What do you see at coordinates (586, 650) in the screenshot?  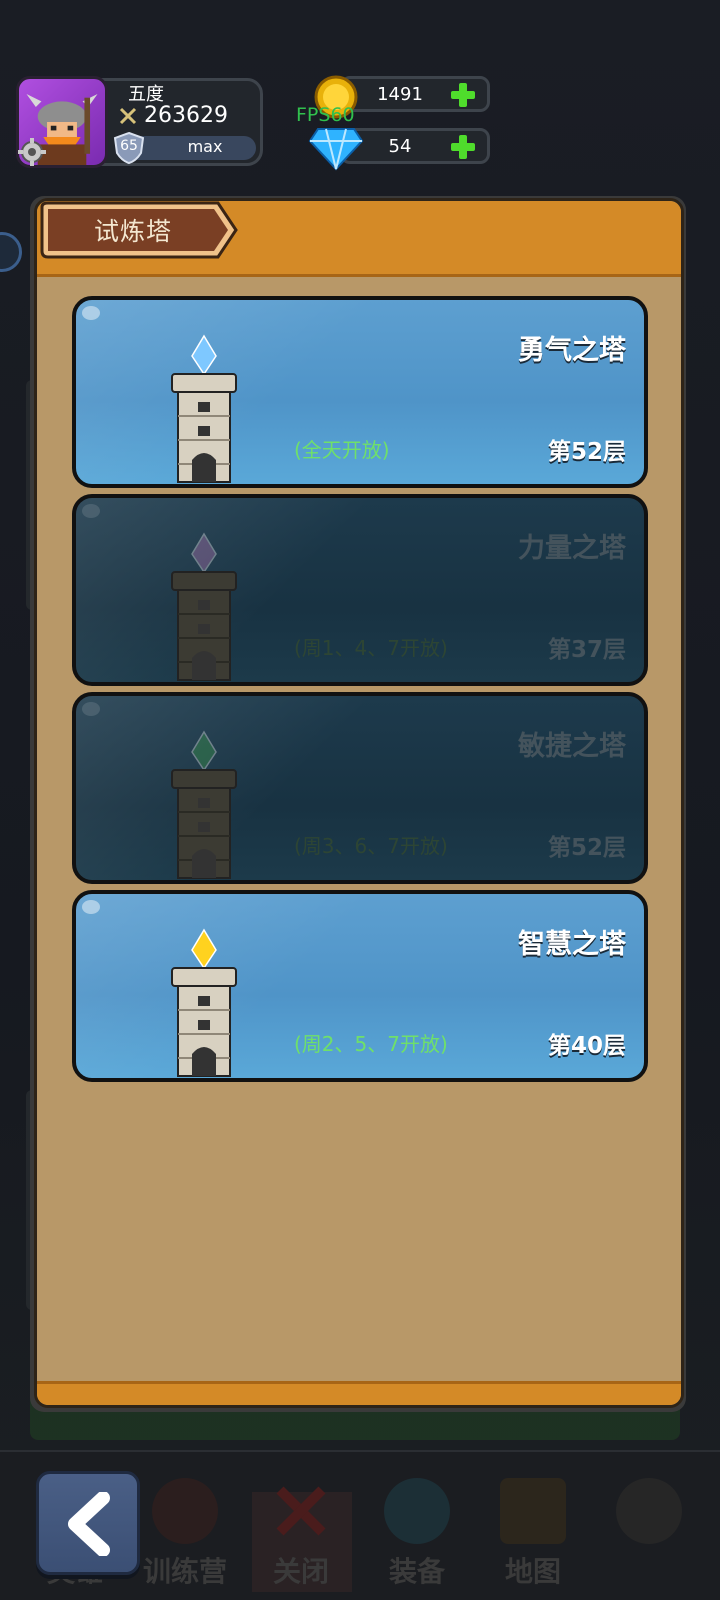 I see `tower-floor: 第37层` at bounding box center [586, 650].